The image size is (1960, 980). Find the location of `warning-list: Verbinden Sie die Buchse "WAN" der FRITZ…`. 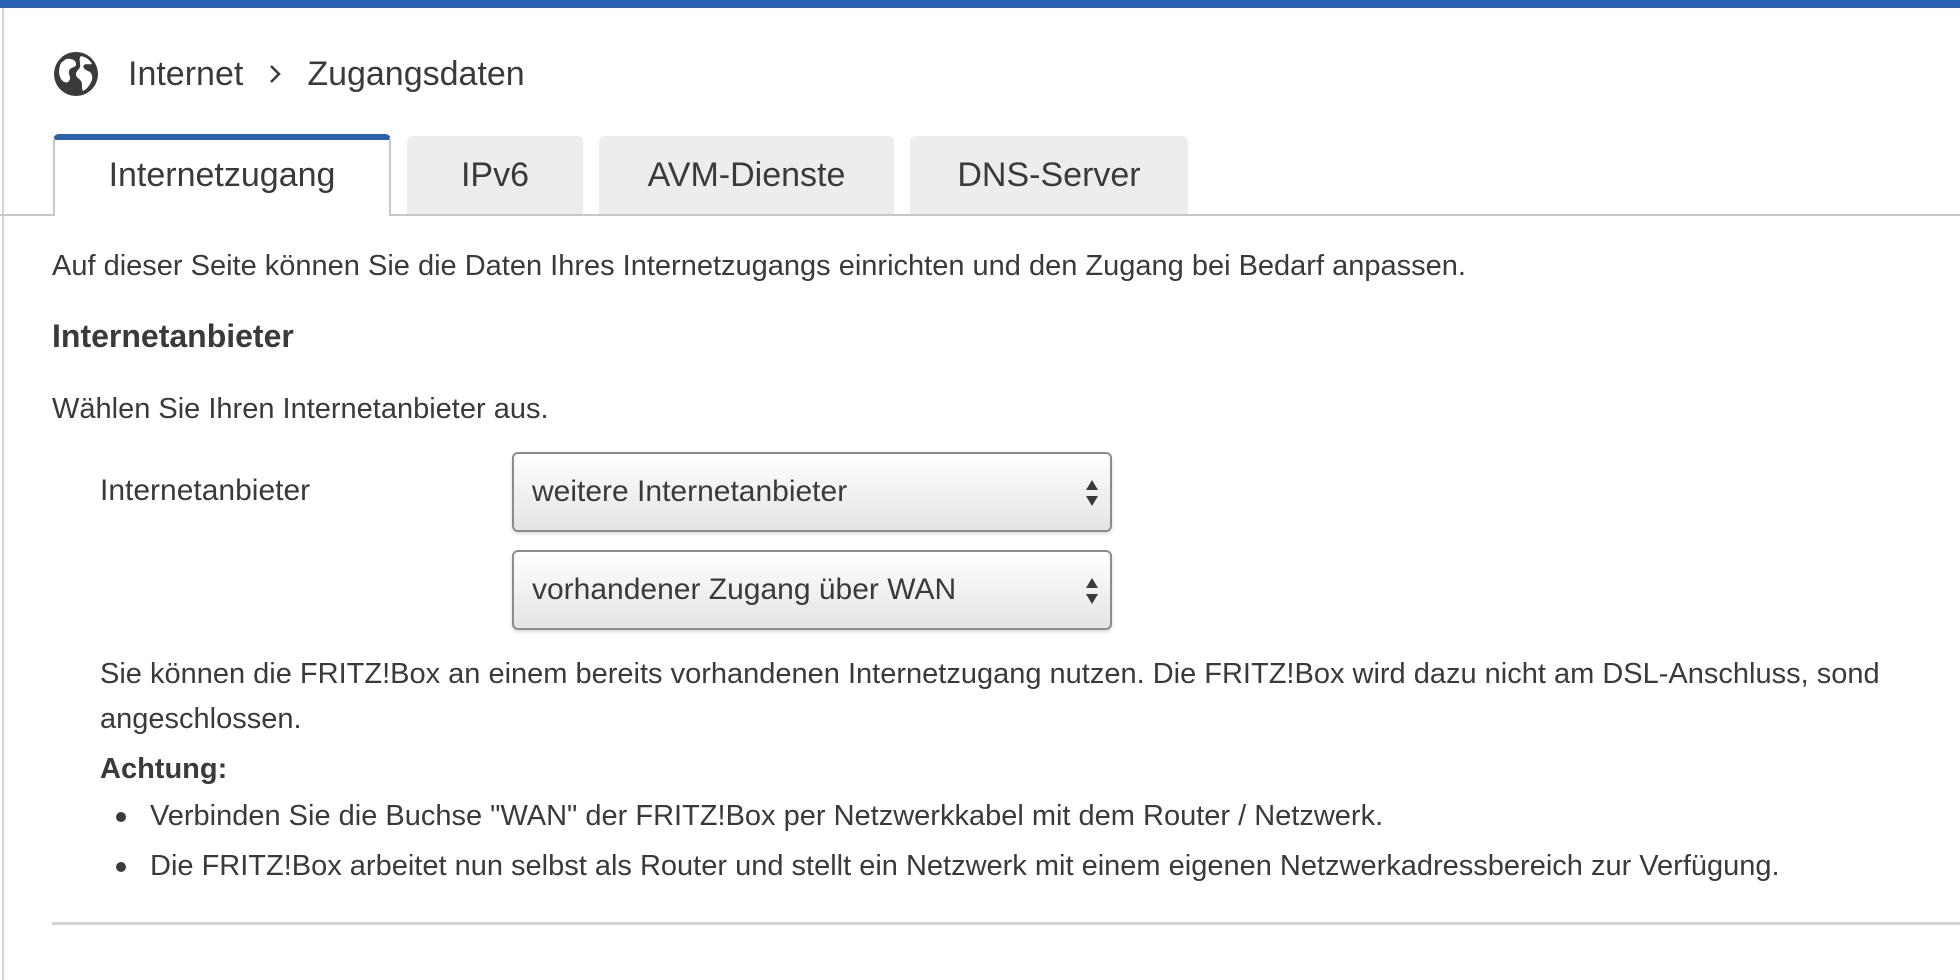

warning-list: Verbinden Sie die Buchse "WAN" der FRITZ… is located at coordinates (940, 841).